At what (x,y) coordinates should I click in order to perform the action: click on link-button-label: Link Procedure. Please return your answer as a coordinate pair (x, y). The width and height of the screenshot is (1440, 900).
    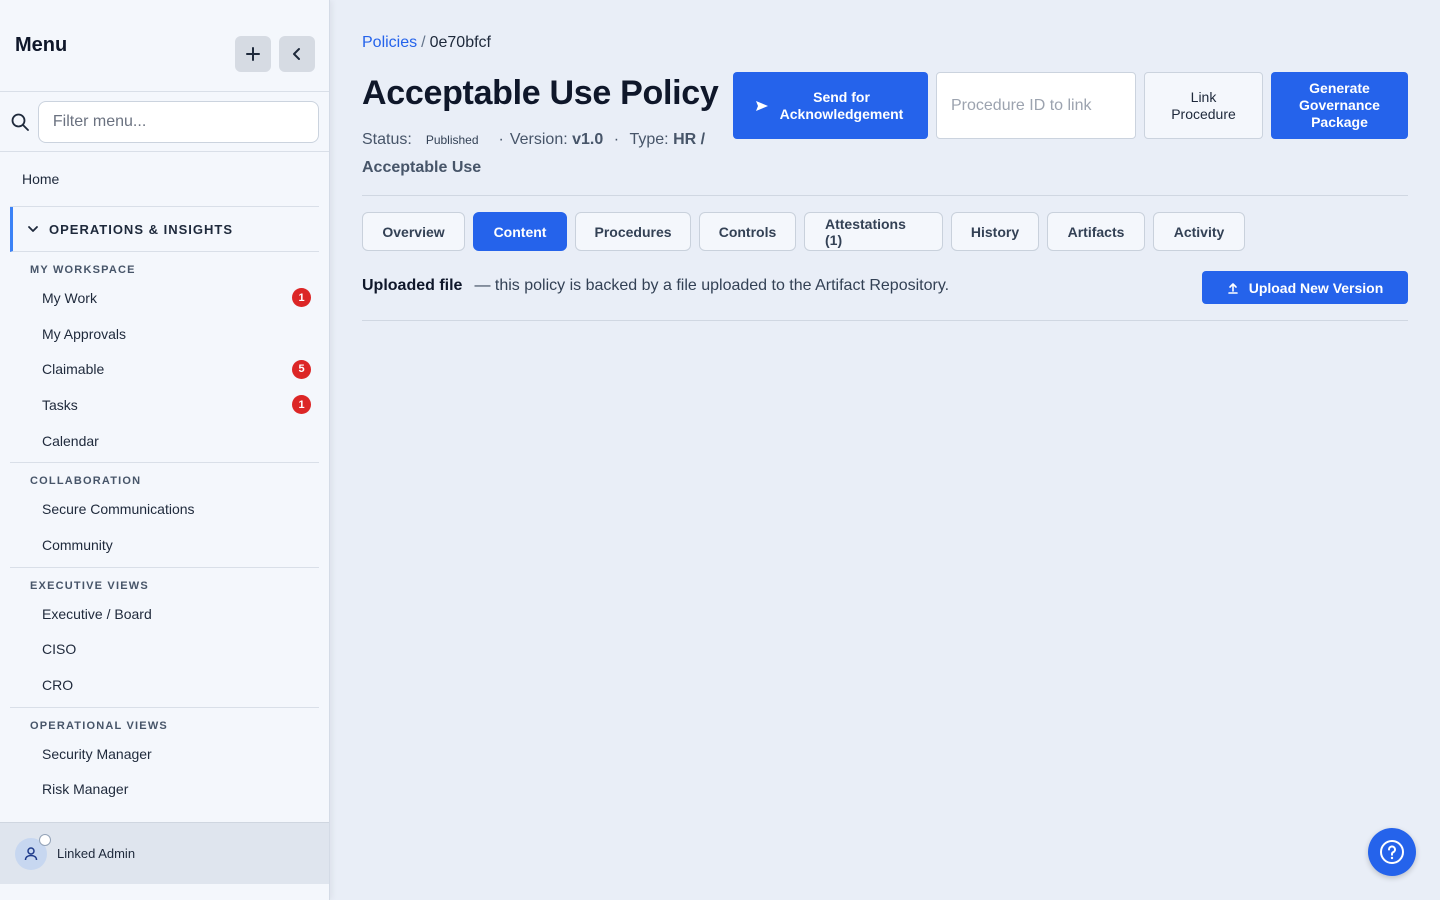
    Looking at the image, I should click on (1203, 105).